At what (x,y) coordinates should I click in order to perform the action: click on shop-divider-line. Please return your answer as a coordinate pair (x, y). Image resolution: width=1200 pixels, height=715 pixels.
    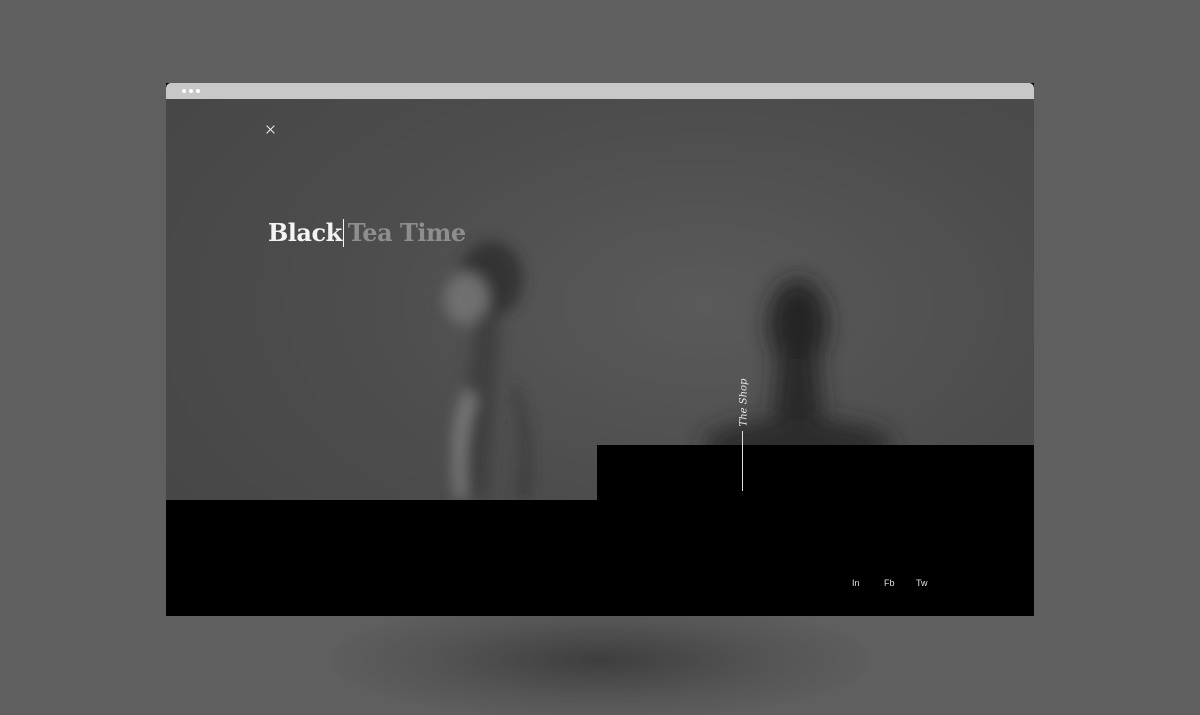
    Looking at the image, I should click on (742, 461).